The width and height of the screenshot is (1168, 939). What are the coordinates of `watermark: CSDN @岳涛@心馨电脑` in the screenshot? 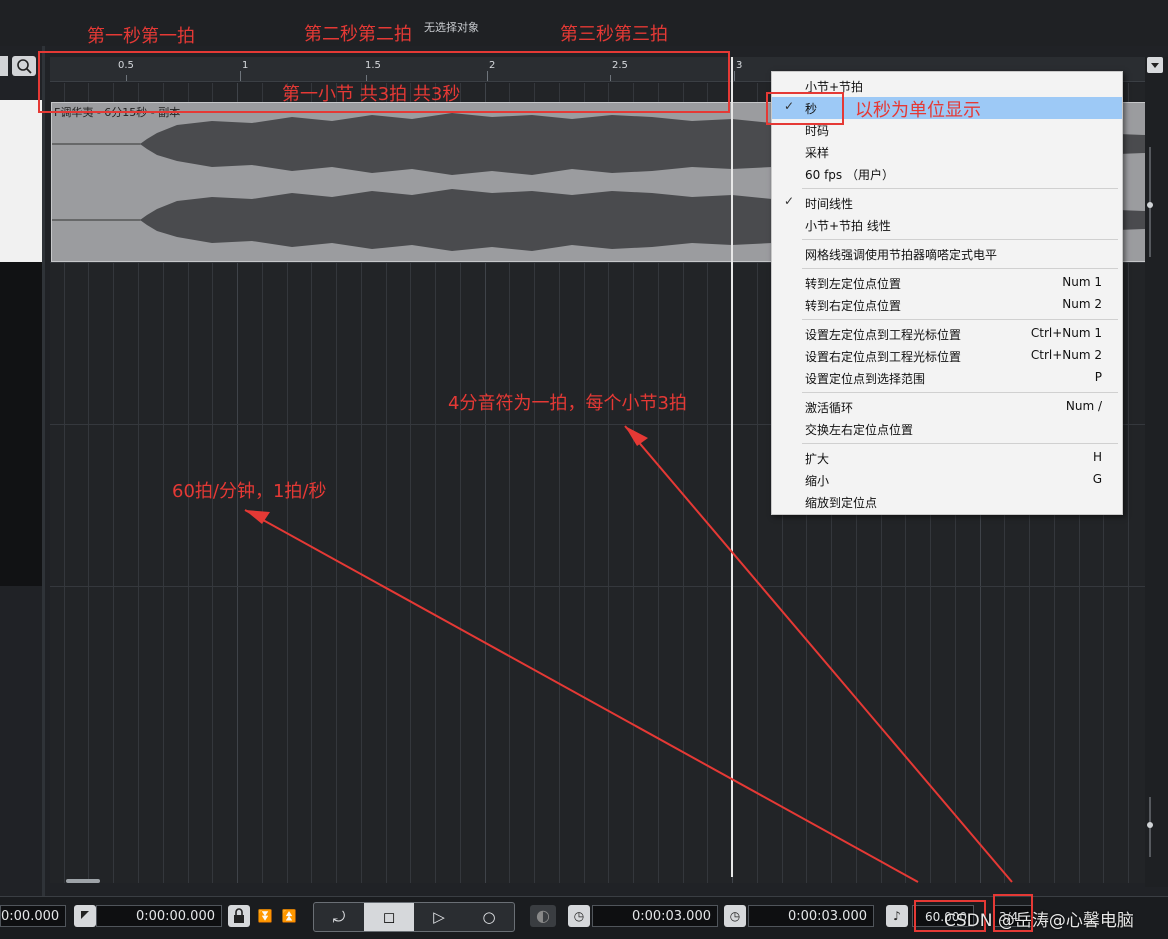 It's located at (1039, 921).